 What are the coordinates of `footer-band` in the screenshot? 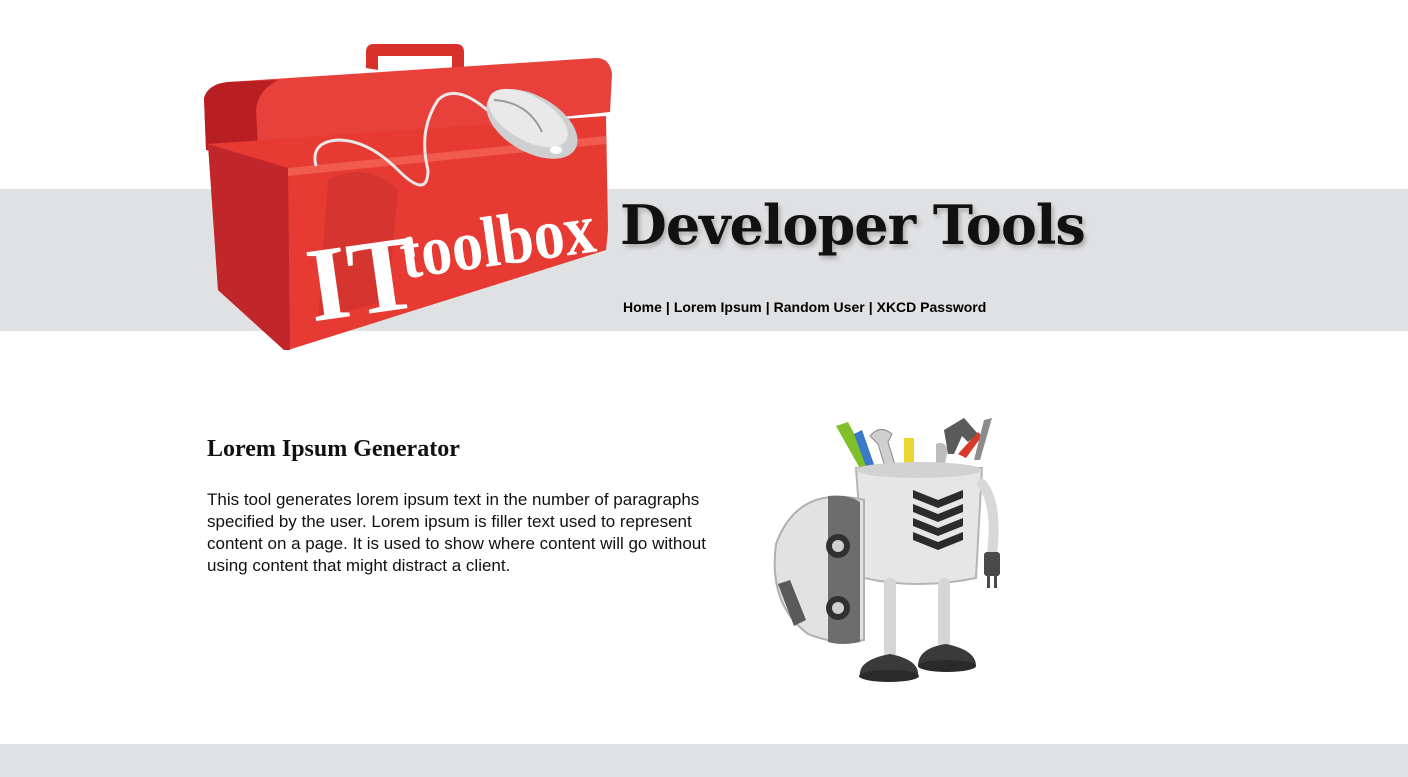 It's located at (704, 760).